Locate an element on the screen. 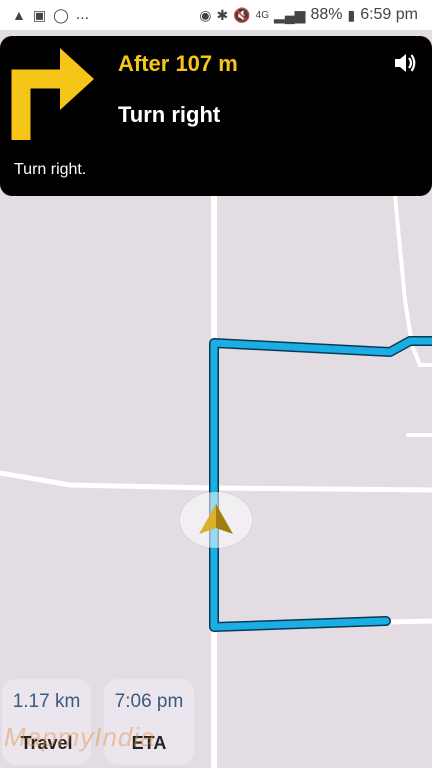 This screenshot has height=768, width=432. battery-icon: ▮ is located at coordinates (351, 15).